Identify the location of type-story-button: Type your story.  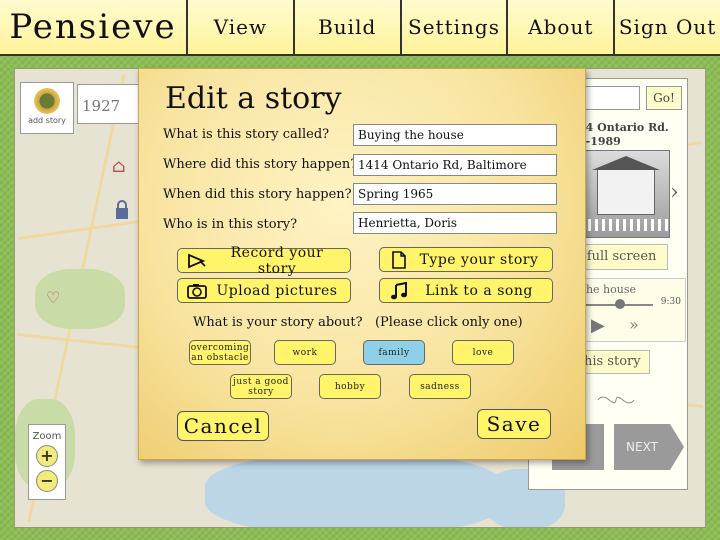
(466, 259).